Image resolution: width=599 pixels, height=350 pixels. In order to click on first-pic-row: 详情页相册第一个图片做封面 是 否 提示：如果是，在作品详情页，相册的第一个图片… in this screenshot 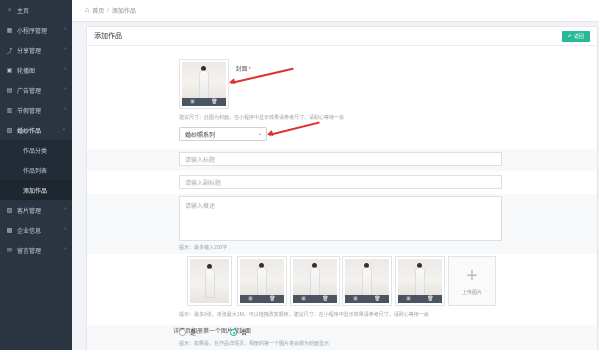, I will do `click(342, 337)`.